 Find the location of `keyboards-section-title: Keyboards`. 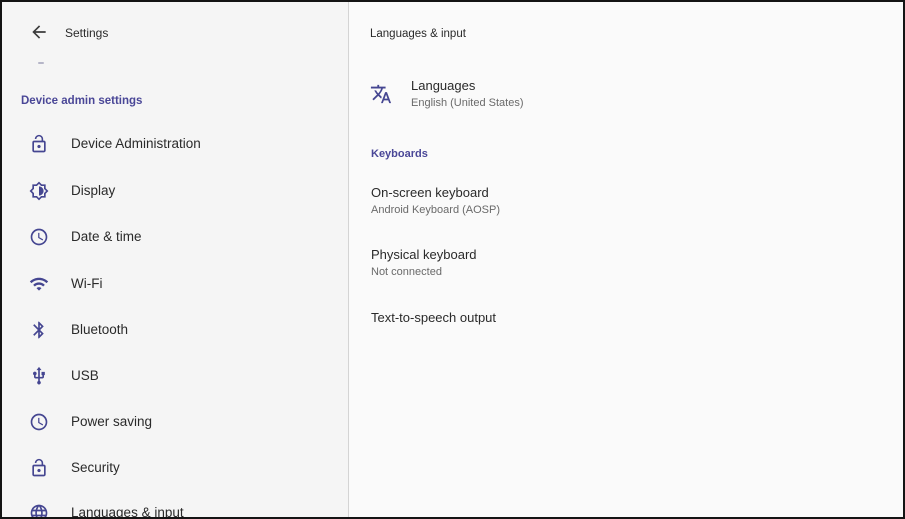

keyboards-section-title: Keyboards is located at coordinates (399, 154).